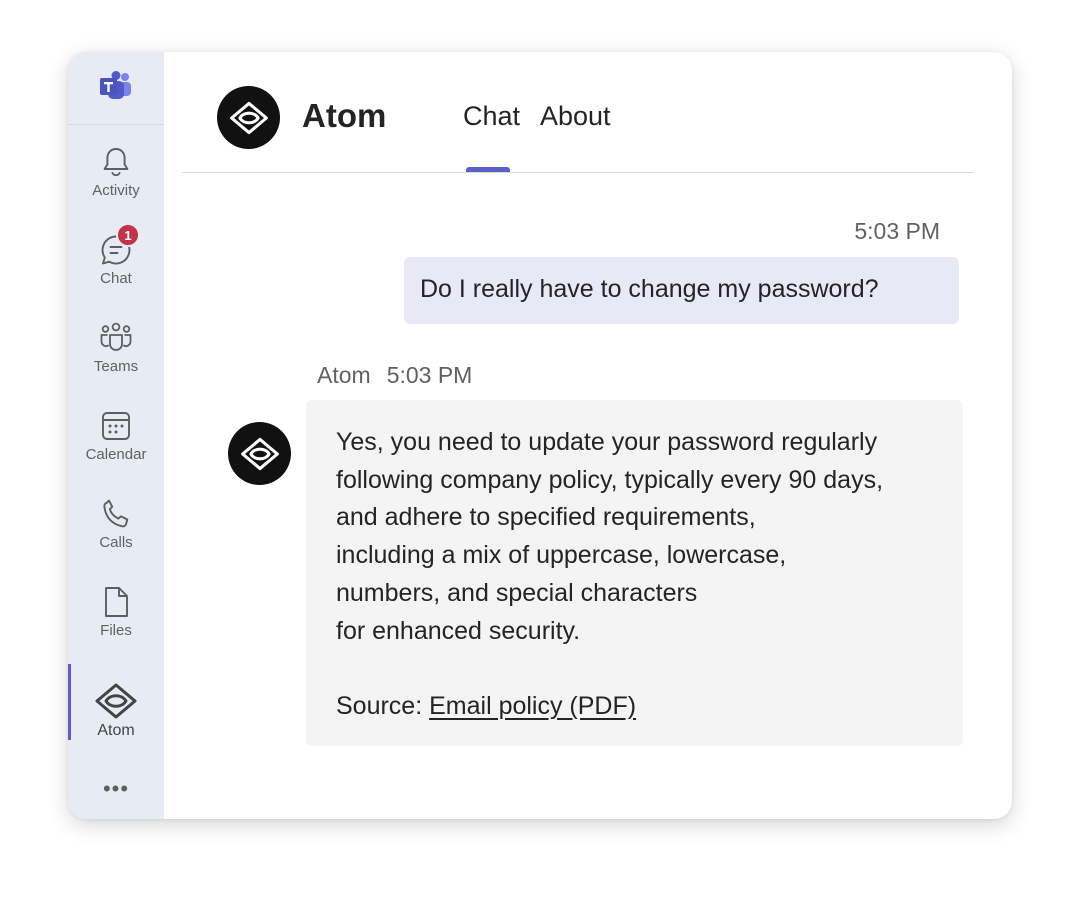  I want to click on active-tab-indicator, so click(488, 169).